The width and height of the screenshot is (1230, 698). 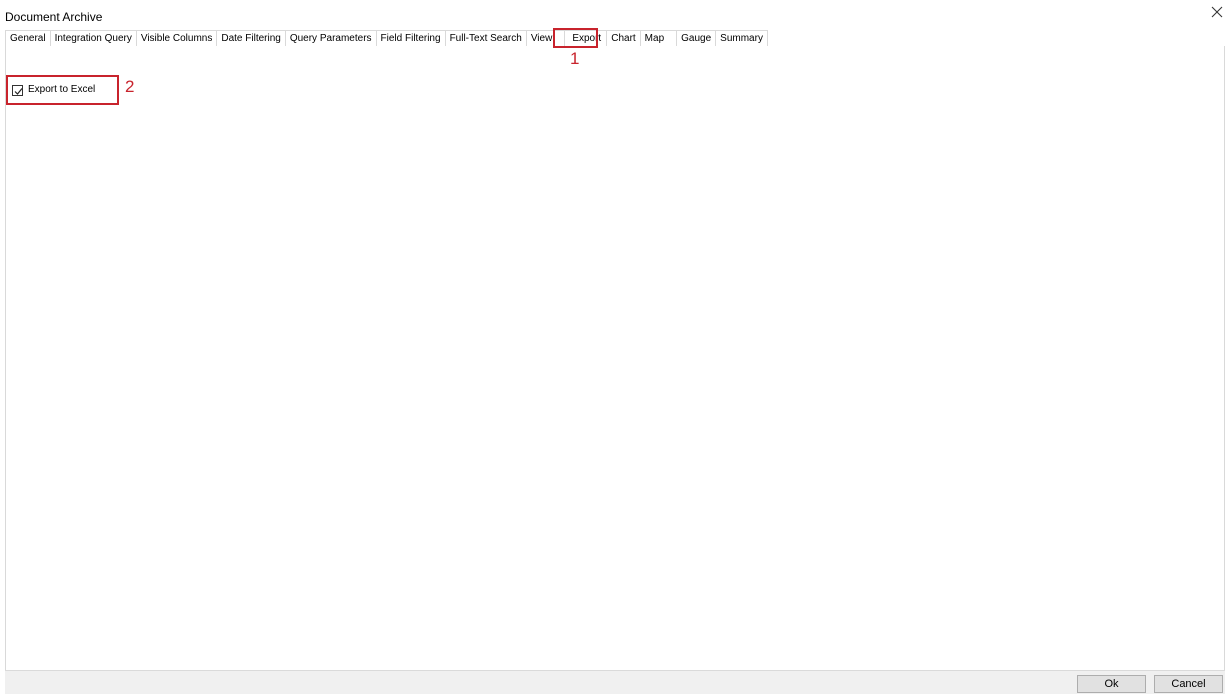 What do you see at coordinates (410, 38) in the screenshot?
I see `tab-field-filtering: Field Filtering` at bounding box center [410, 38].